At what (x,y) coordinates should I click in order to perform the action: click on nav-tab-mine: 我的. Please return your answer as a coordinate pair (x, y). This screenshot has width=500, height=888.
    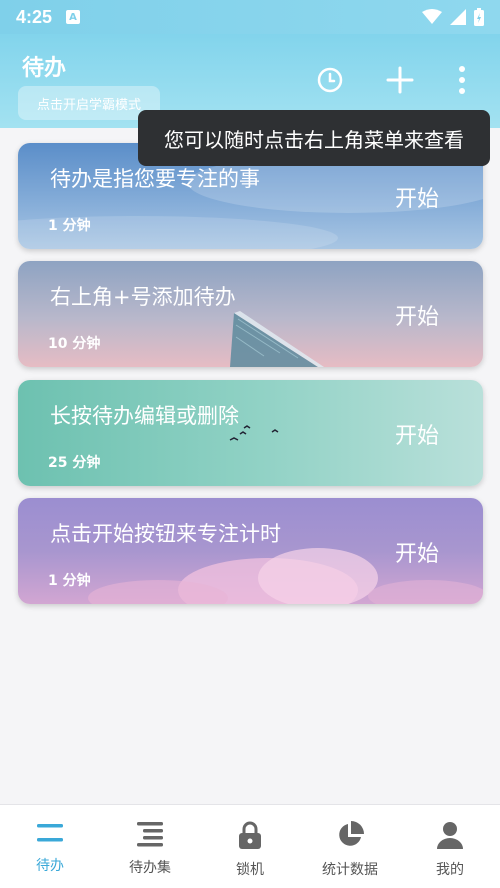
    Looking at the image, I should click on (450, 846).